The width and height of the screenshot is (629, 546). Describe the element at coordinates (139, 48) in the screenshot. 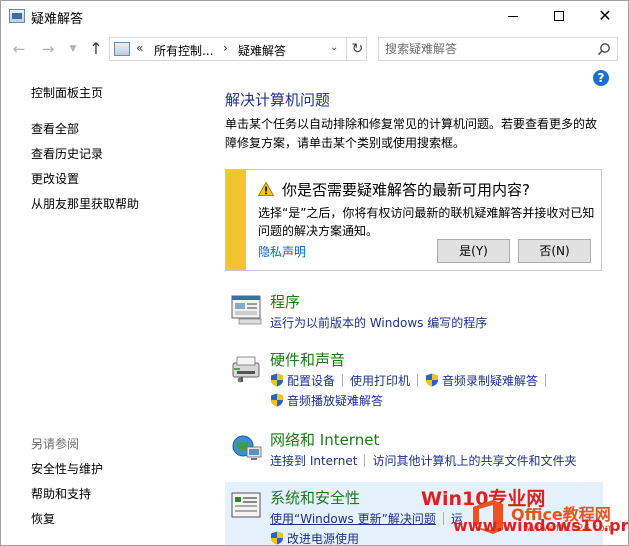

I see `address-overflow: «` at that location.